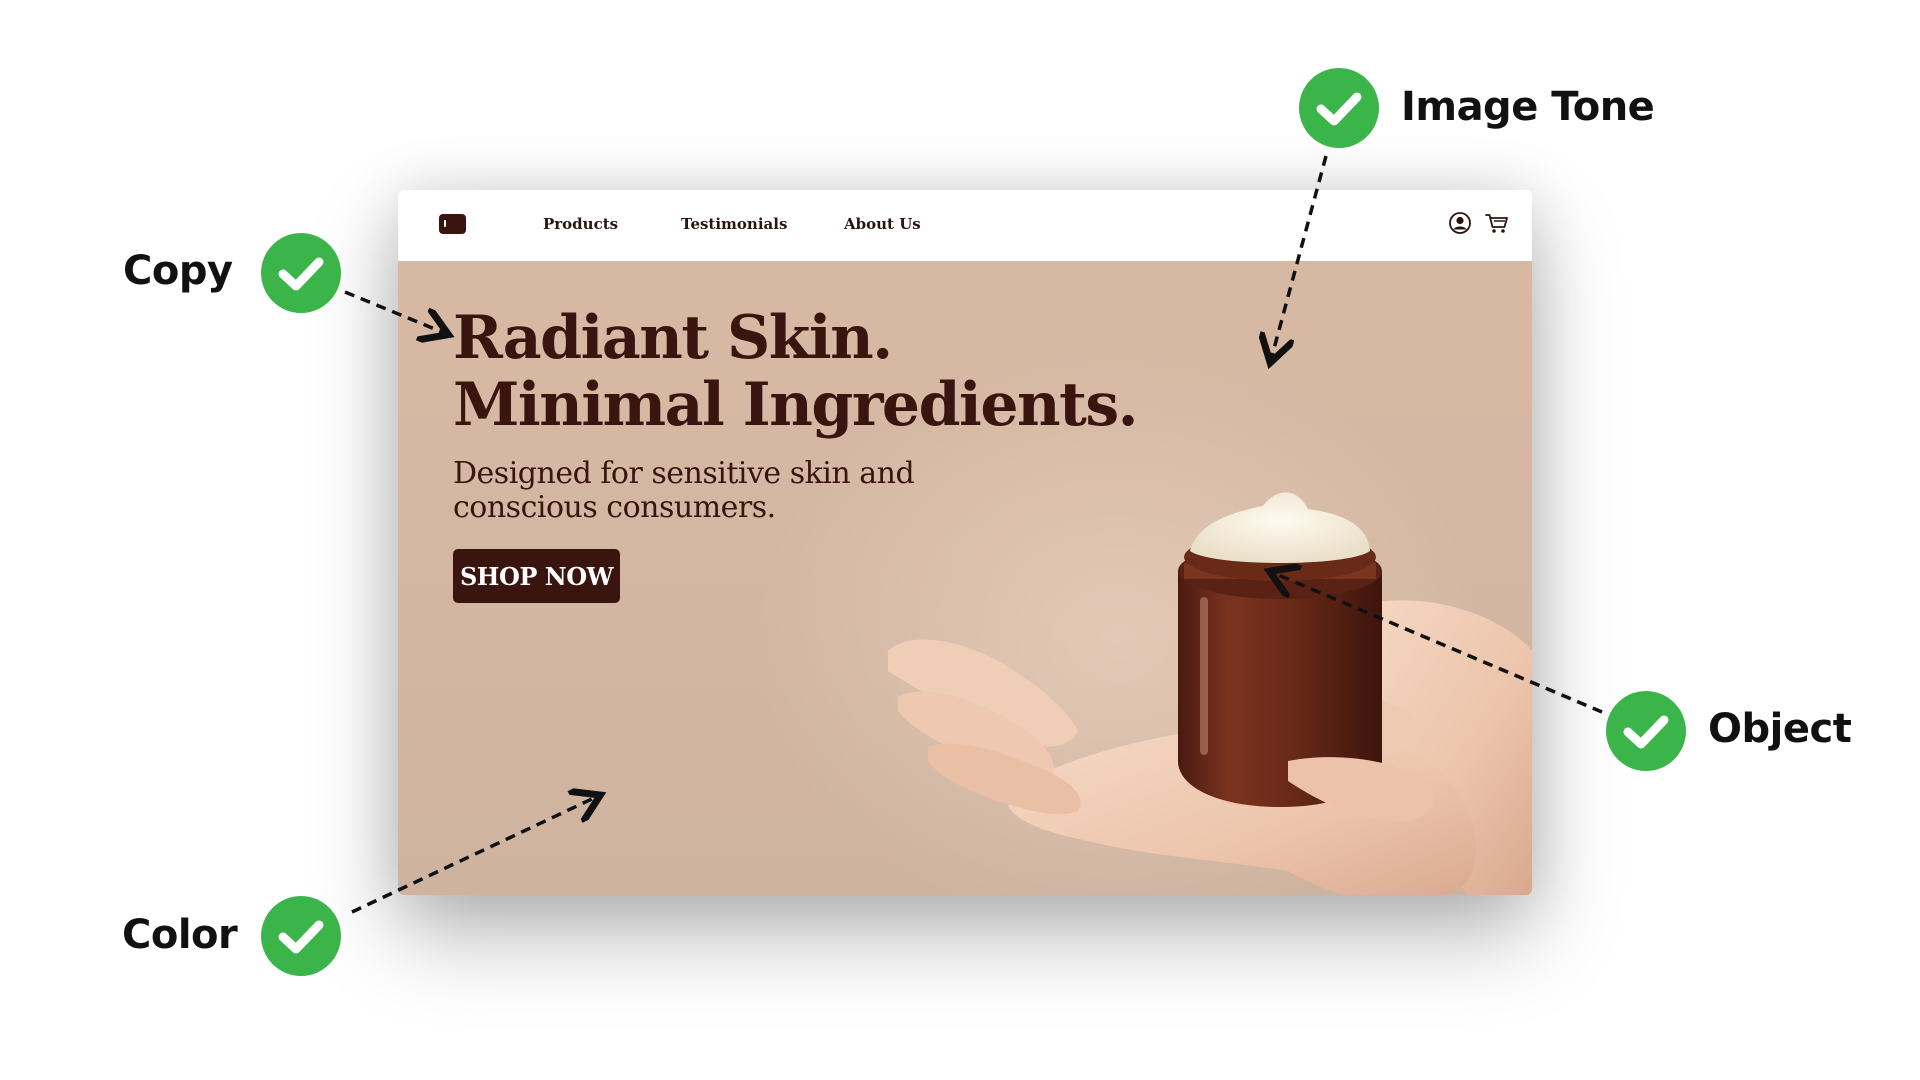 This screenshot has height=1080, width=1920. Describe the element at coordinates (1528, 107) in the screenshot. I see `callout-label-image-tone: Image Tone` at that location.